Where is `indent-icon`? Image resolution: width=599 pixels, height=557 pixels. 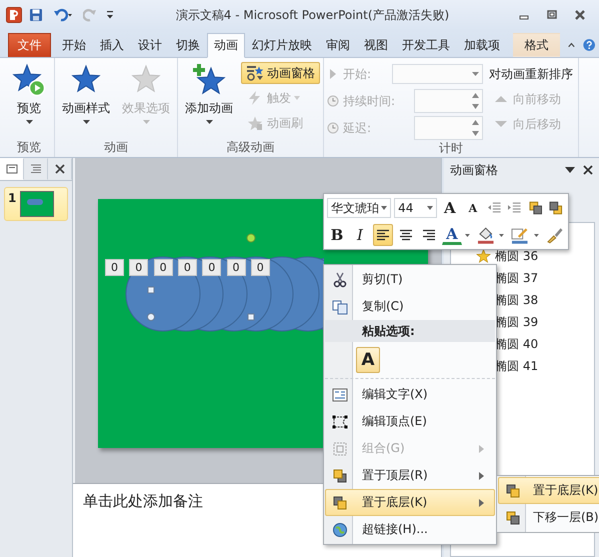 indent-icon is located at coordinates (515, 208).